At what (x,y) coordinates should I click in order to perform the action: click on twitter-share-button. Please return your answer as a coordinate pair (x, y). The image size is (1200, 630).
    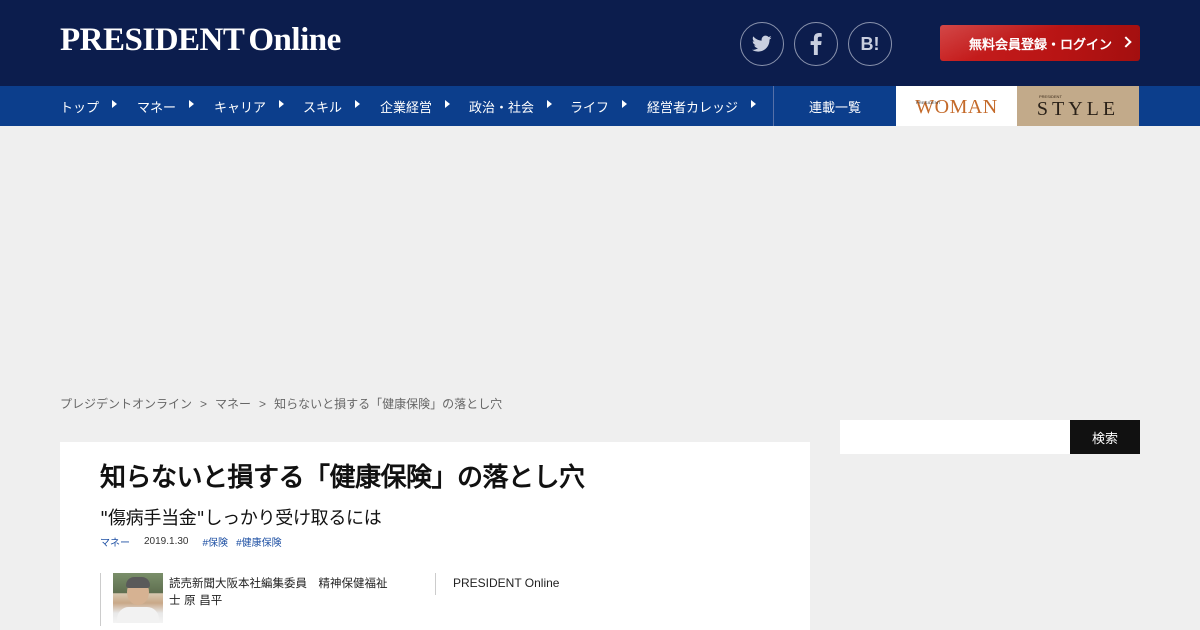
    Looking at the image, I should click on (762, 44).